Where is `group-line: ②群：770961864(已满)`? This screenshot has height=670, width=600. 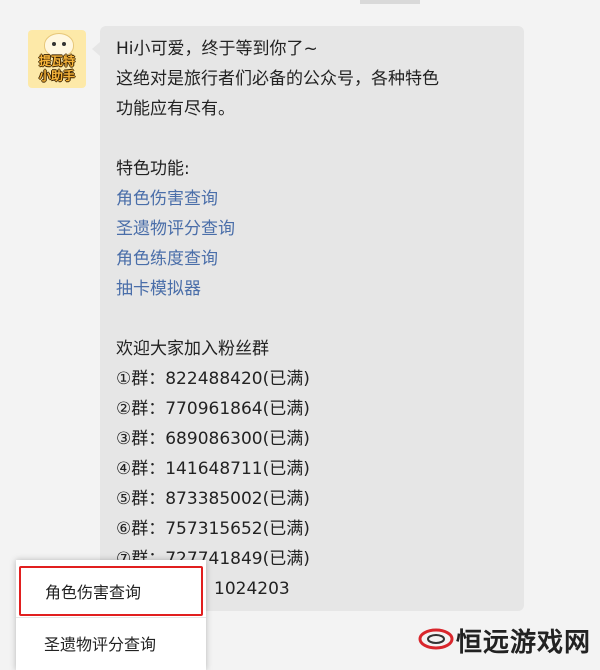 group-line: ②群：770961864(已满) is located at coordinates (213, 409).